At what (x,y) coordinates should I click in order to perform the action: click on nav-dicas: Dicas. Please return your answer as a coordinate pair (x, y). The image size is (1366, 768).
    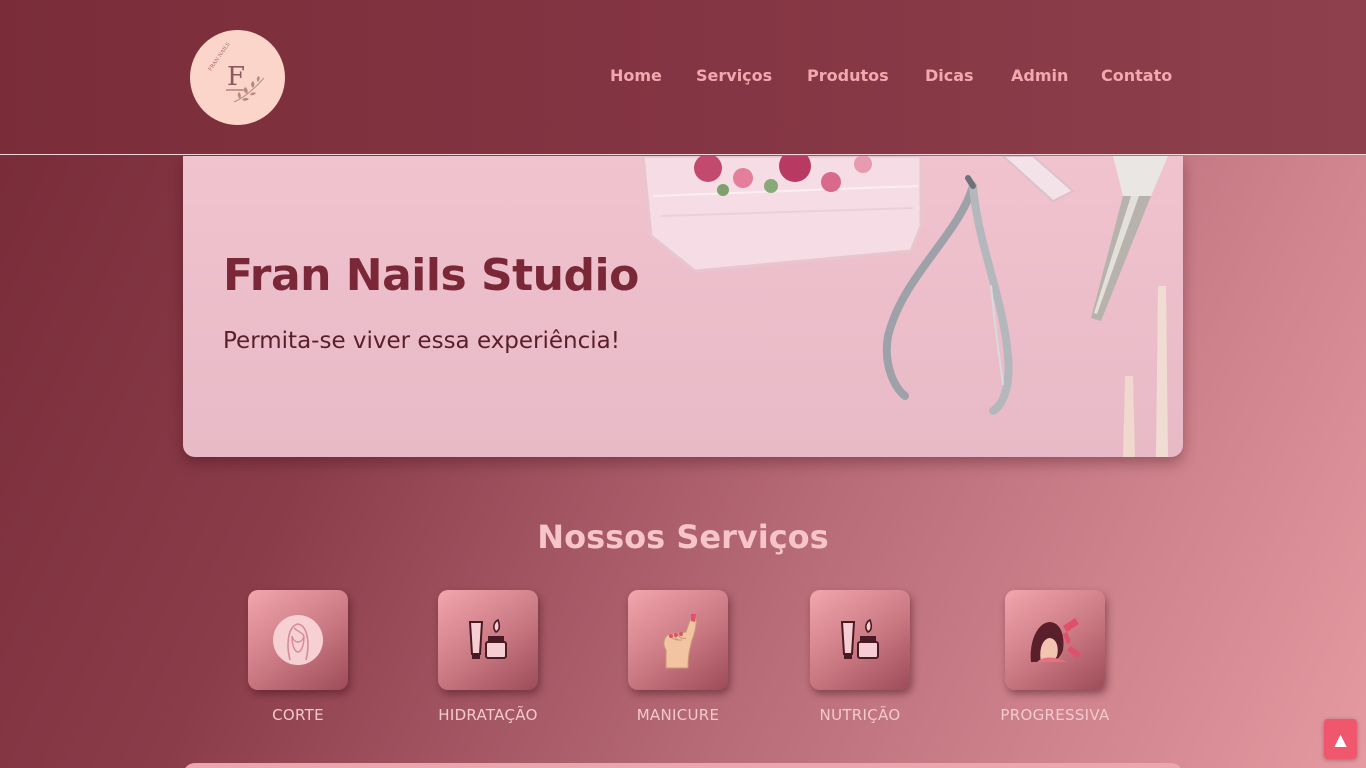
    Looking at the image, I should click on (949, 75).